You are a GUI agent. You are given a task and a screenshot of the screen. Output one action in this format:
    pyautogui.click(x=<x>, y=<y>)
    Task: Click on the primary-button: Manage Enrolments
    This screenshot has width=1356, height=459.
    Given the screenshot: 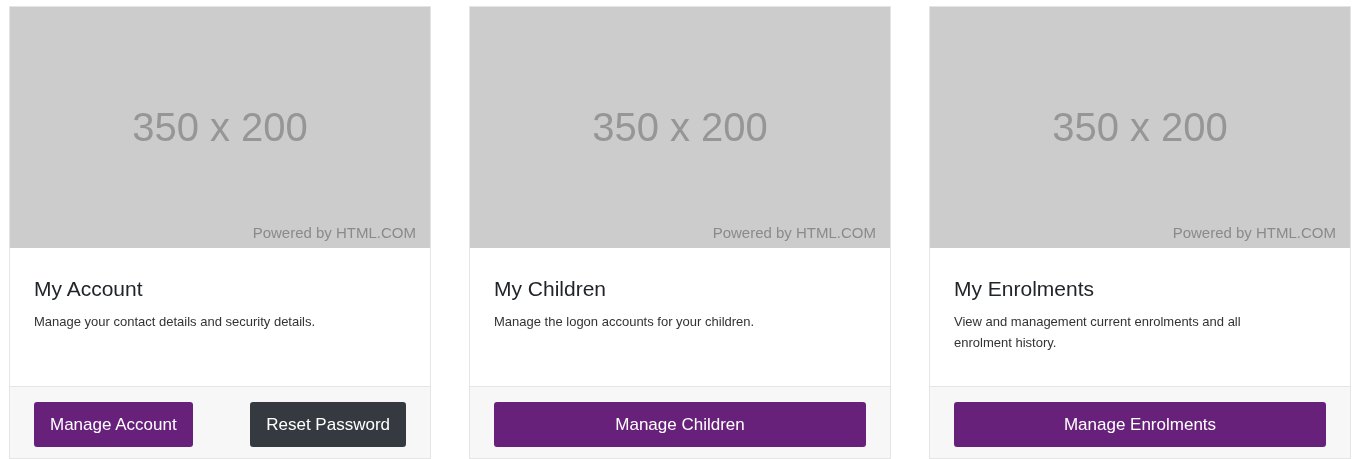 What is the action you would take?
    pyautogui.click(x=1140, y=424)
    